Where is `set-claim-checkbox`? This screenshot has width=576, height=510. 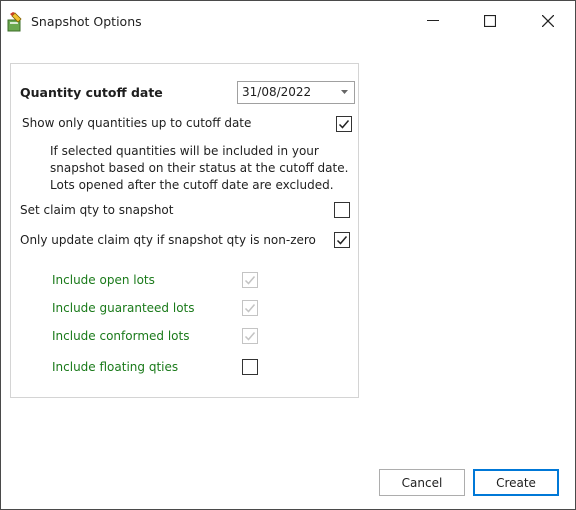 set-claim-checkbox is located at coordinates (342, 210).